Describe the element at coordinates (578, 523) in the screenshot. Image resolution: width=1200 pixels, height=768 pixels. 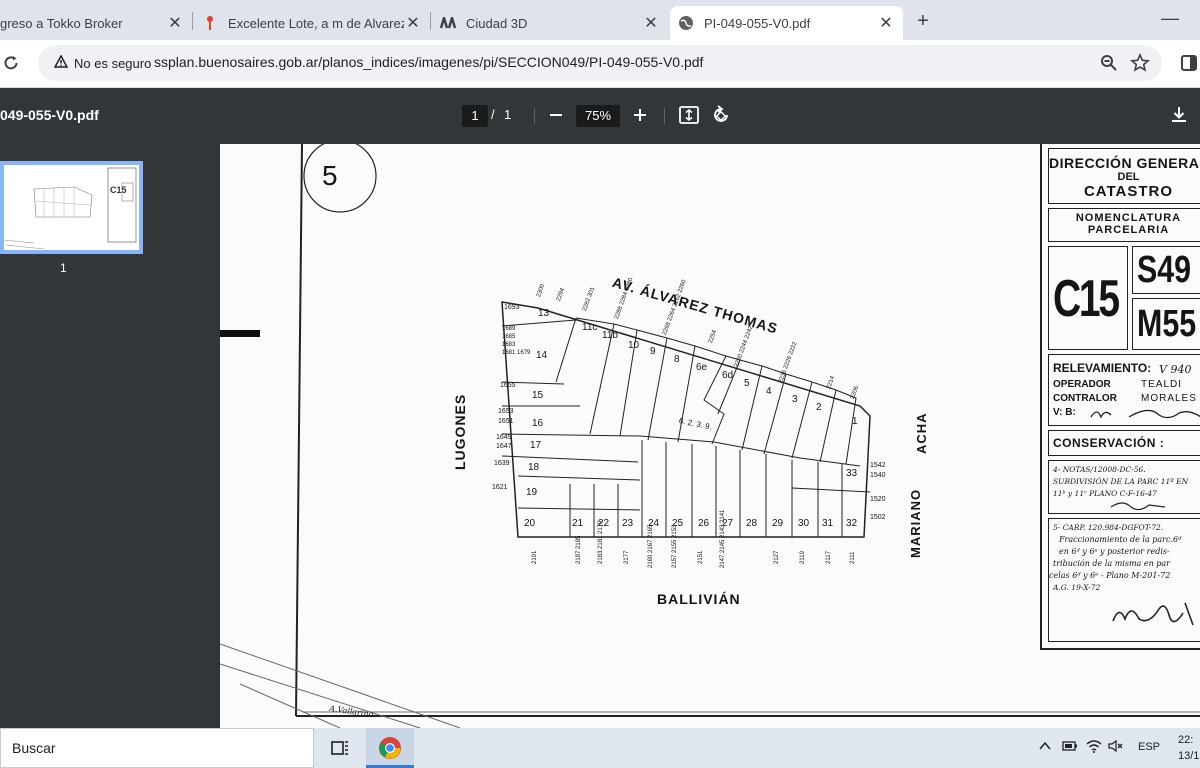
I see `lot-label: 21` at that location.